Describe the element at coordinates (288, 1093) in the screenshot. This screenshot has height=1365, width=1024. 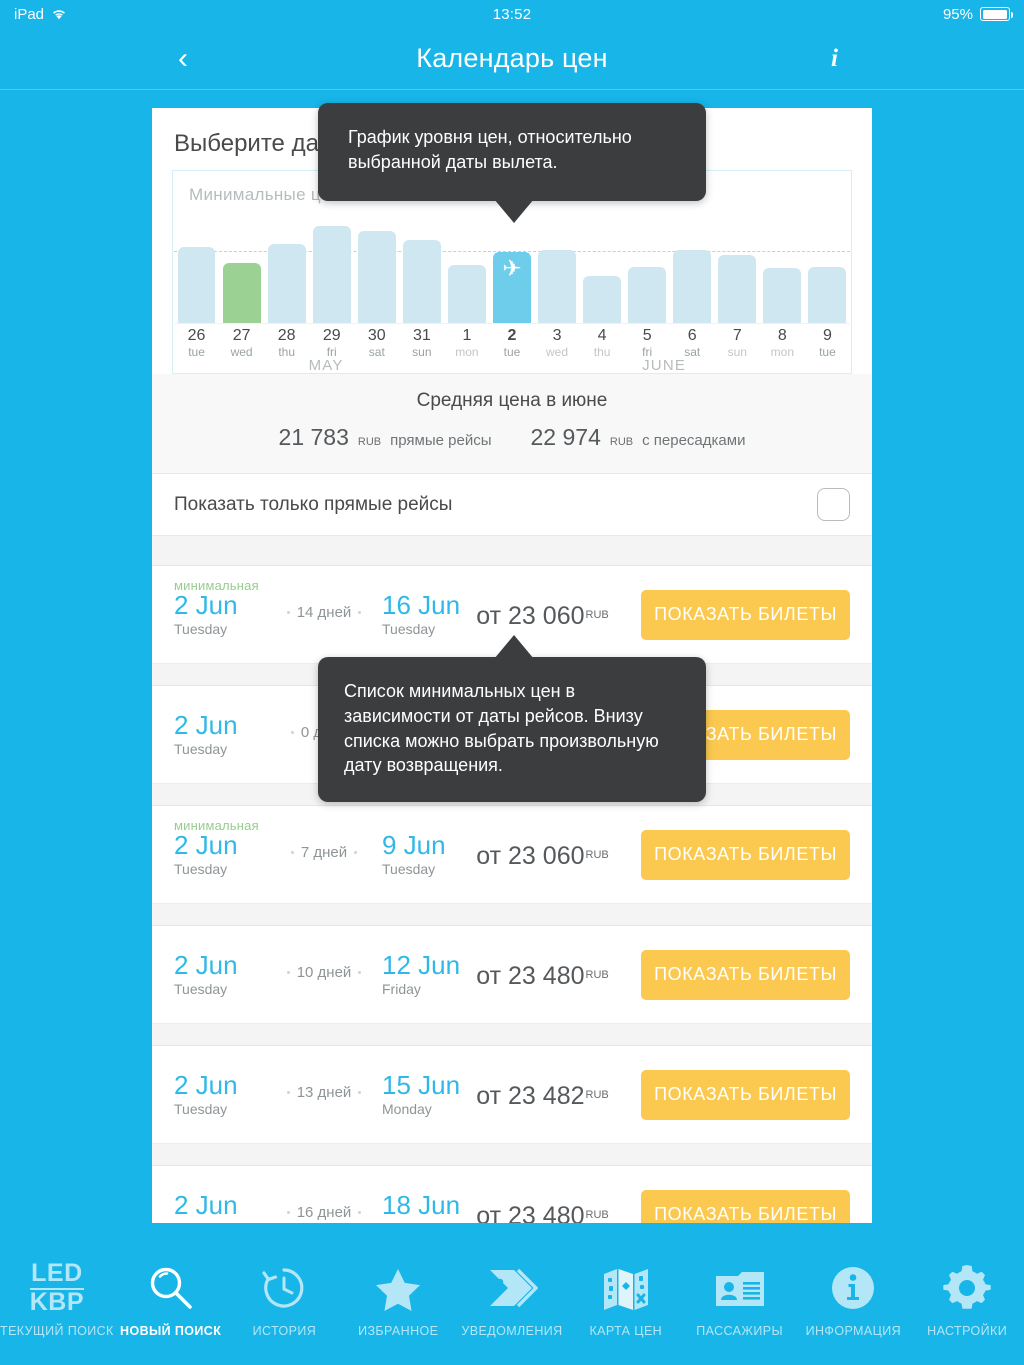
I see `separator-dot` at that location.